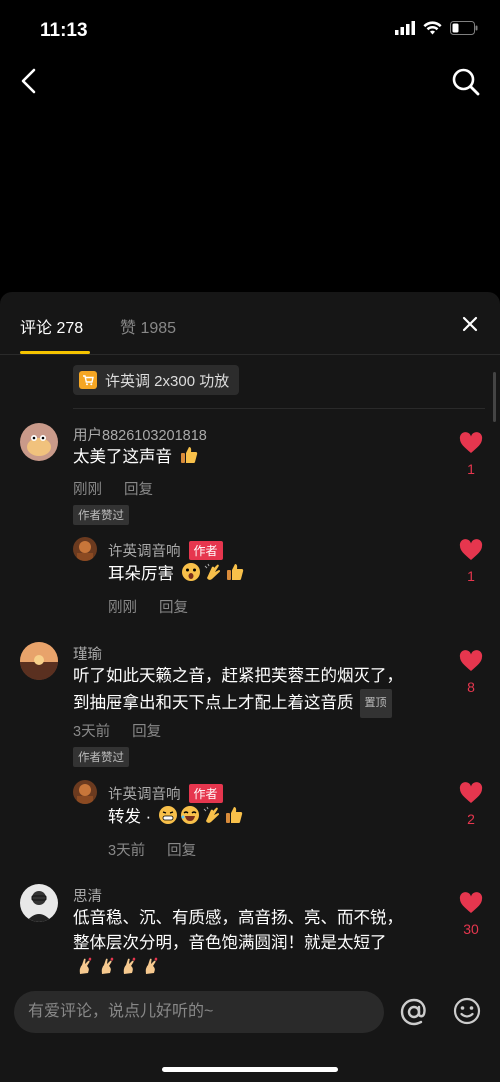 The width and height of the screenshot is (500, 1082). Describe the element at coordinates (168, 815) in the screenshot. I see `grinning-face-icon` at that location.